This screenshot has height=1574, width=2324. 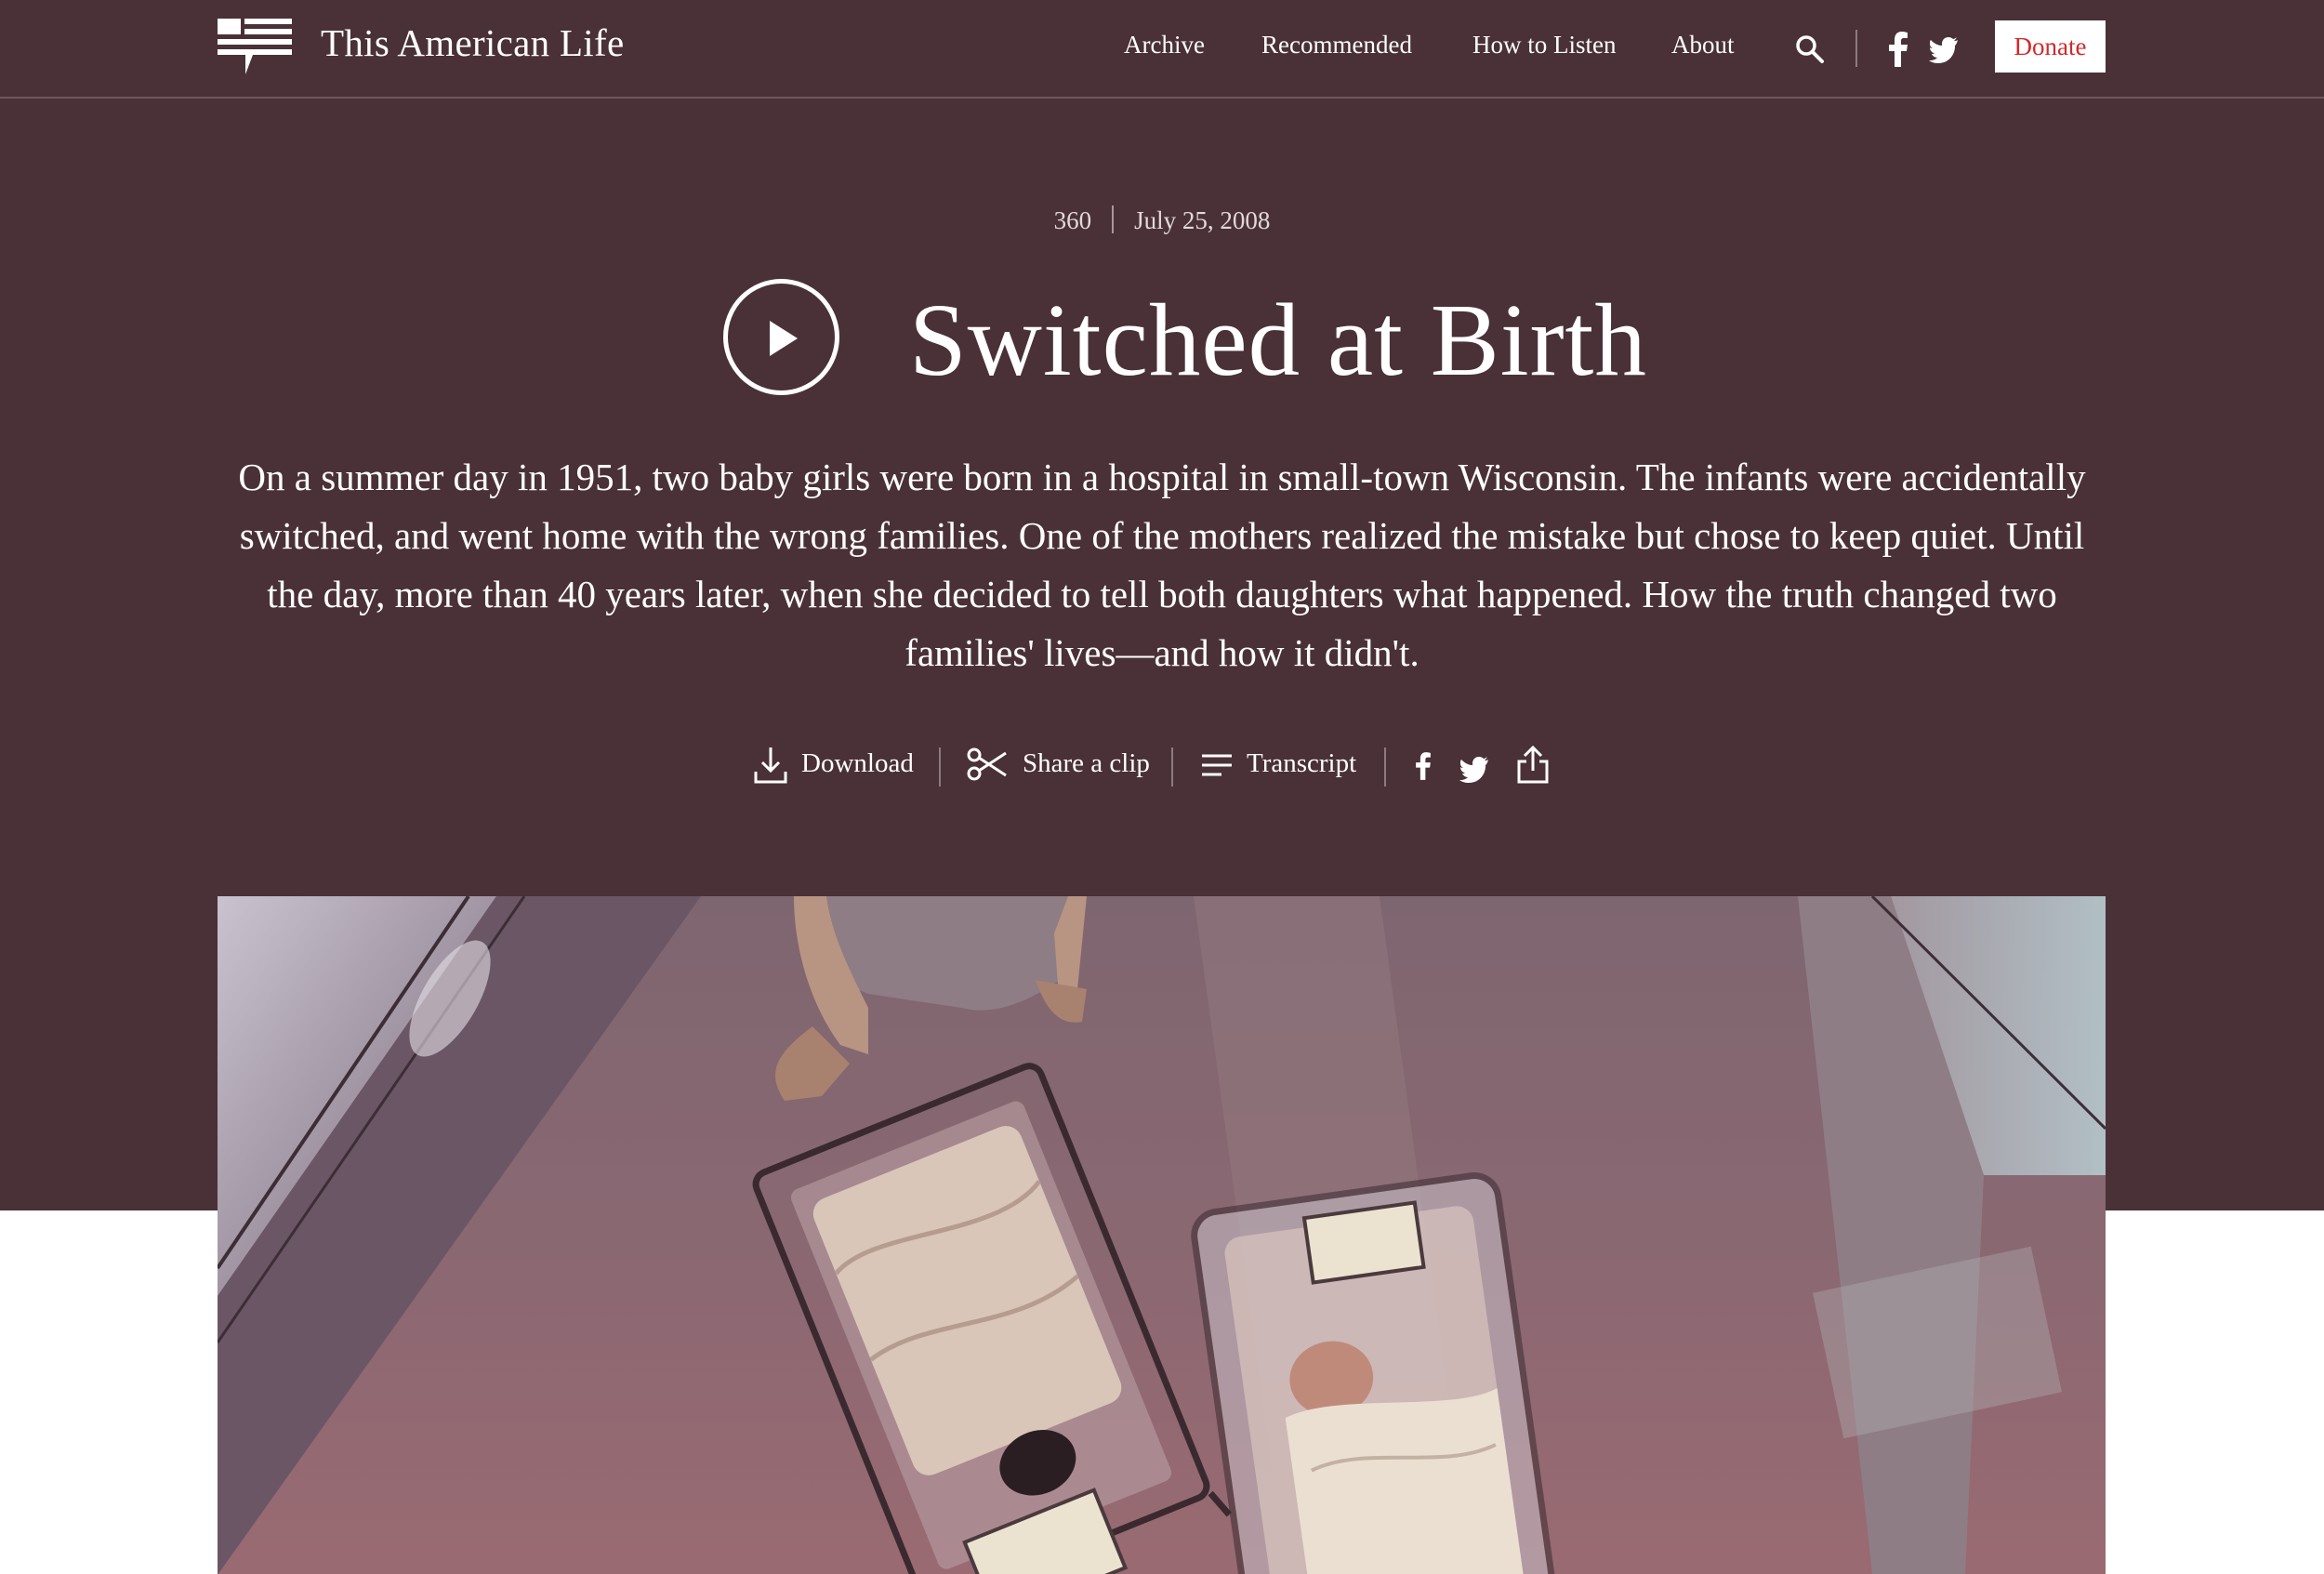 I want to click on twitter-share-icon, so click(x=1474, y=769).